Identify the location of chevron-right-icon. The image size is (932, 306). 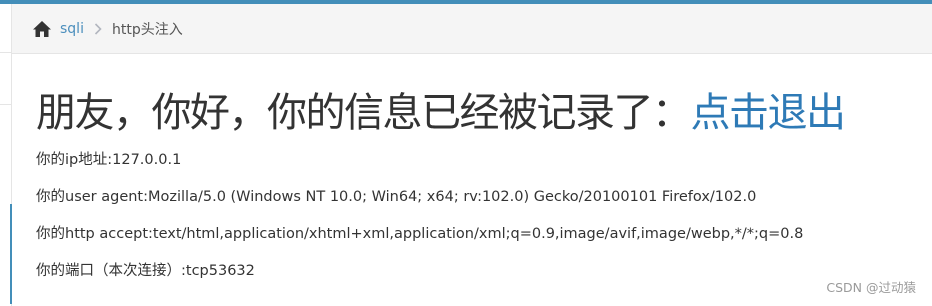
(98, 29).